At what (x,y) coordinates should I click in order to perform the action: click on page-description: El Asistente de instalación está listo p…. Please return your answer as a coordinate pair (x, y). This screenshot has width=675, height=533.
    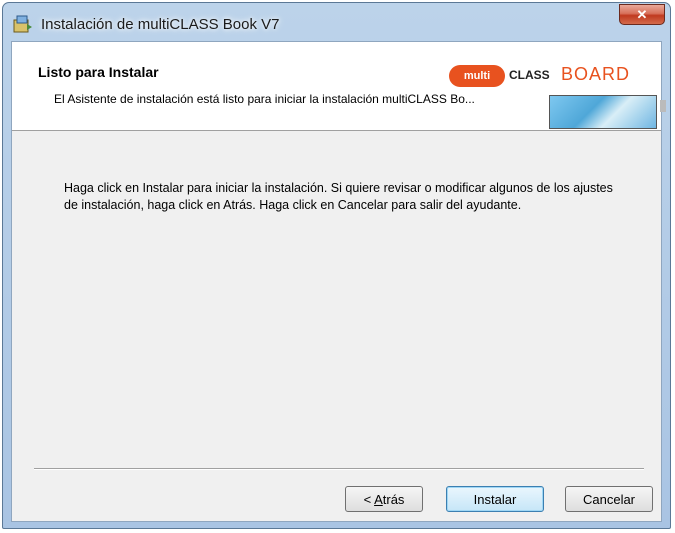
    Looking at the image, I should click on (264, 99).